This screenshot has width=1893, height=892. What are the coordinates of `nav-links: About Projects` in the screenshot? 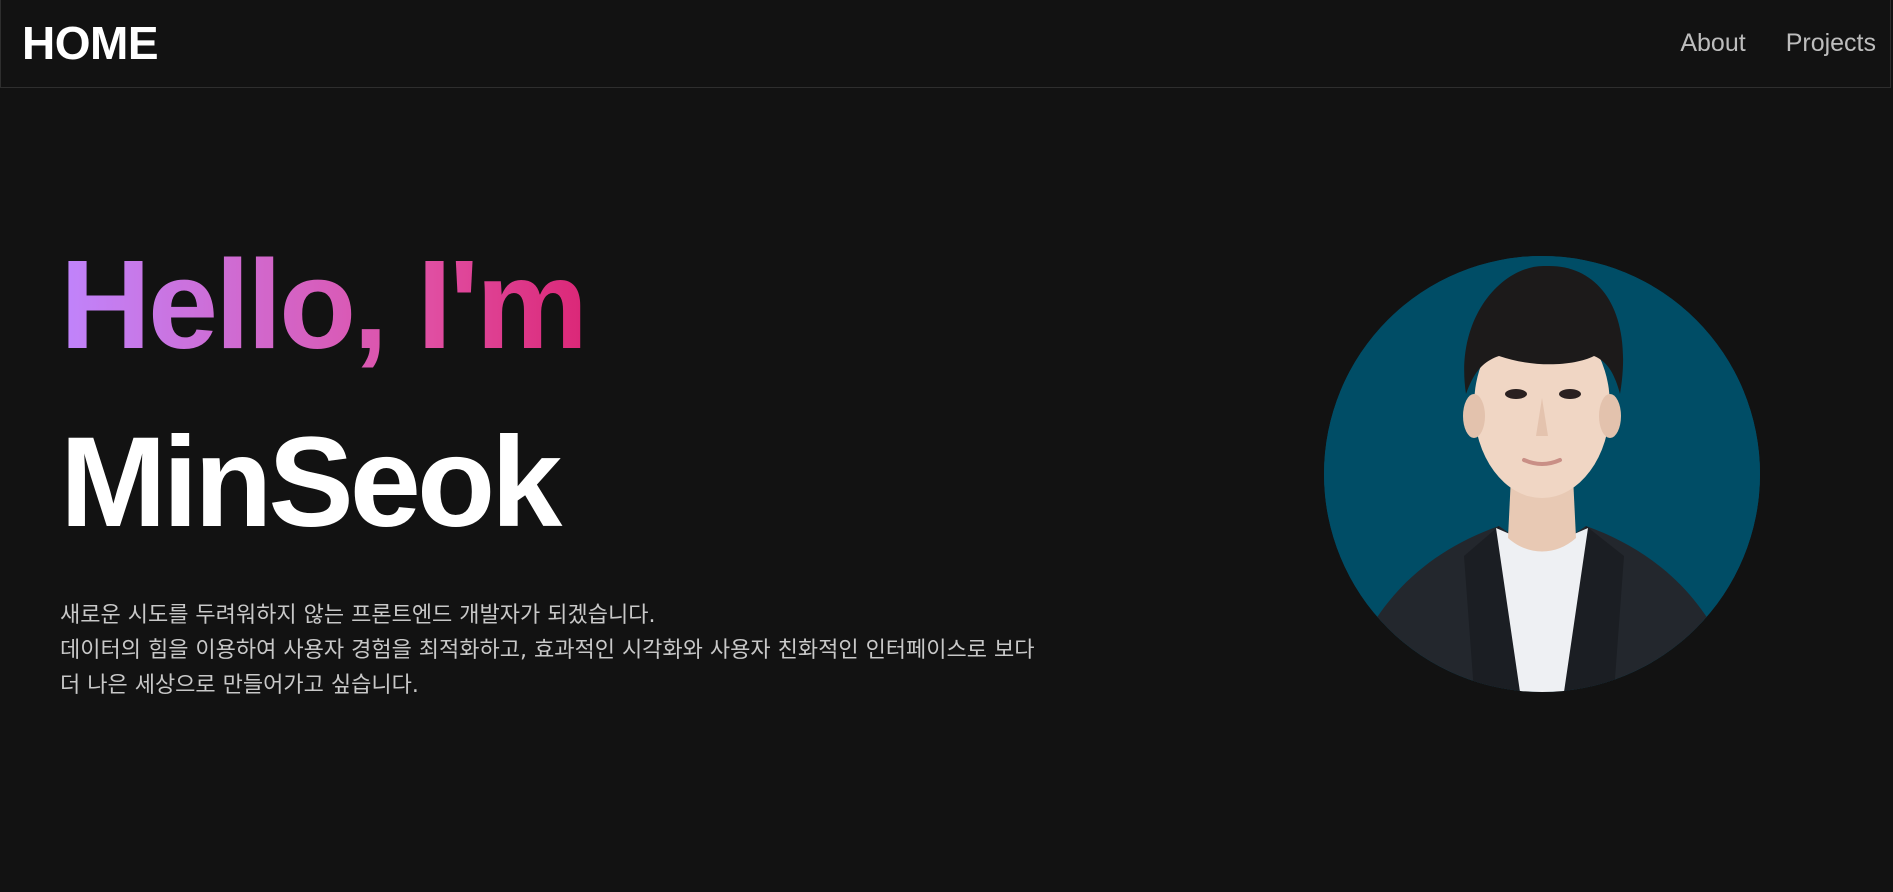 It's located at (1778, 43).